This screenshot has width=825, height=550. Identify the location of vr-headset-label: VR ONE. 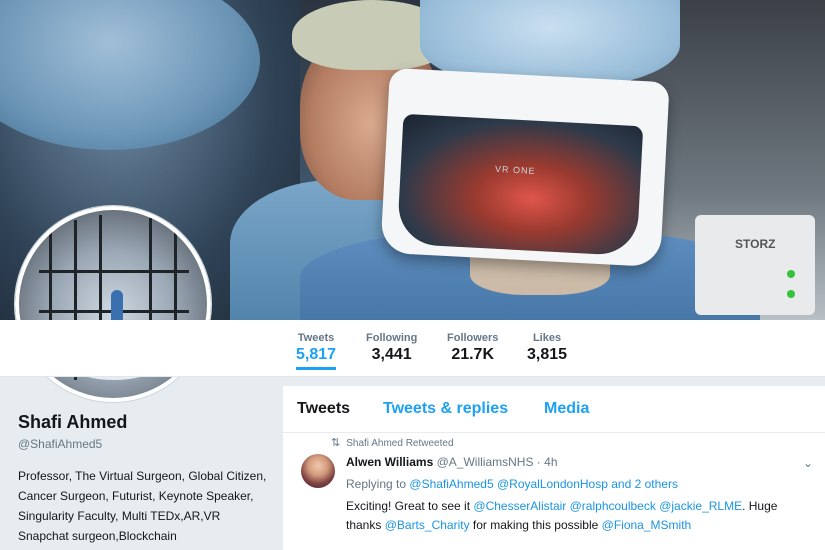
(515, 170).